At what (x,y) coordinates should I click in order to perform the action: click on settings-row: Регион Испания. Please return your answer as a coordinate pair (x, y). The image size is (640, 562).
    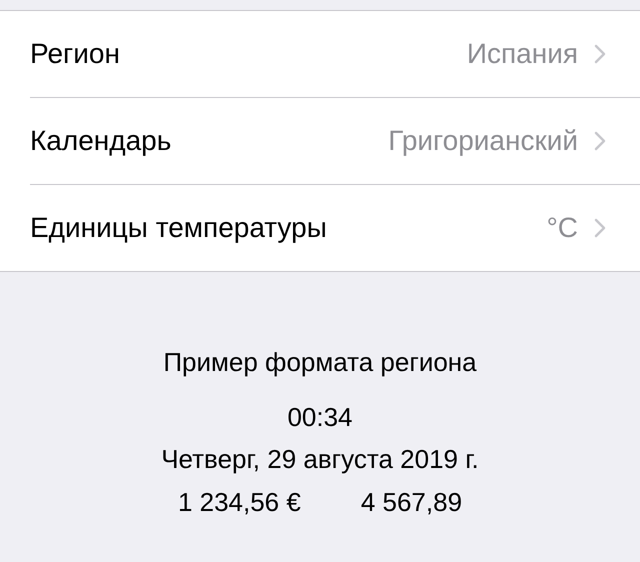
    Looking at the image, I should click on (335, 54).